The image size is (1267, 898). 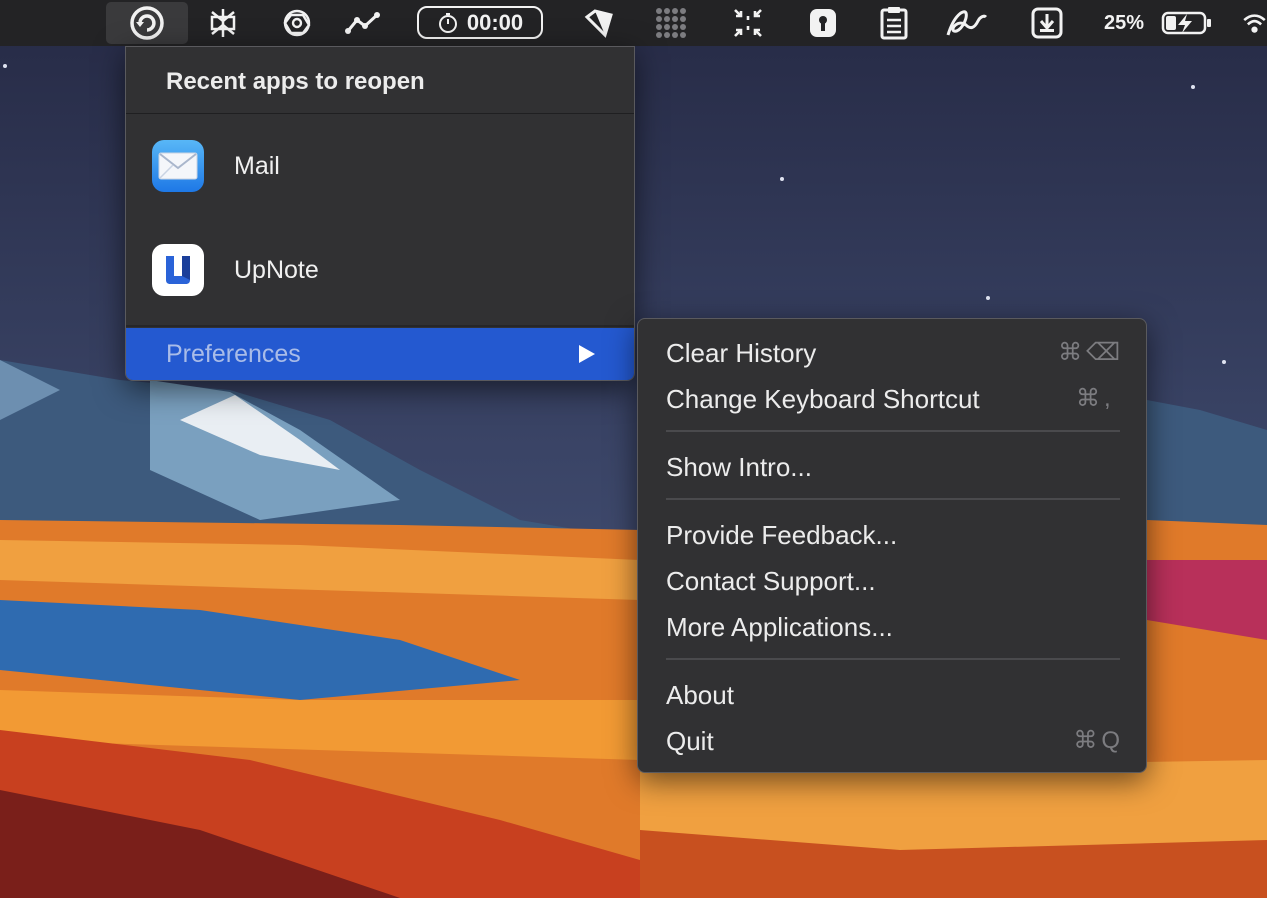 What do you see at coordinates (147, 23) in the screenshot?
I see `reopen-app-icon` at bounding box center [147, 23].